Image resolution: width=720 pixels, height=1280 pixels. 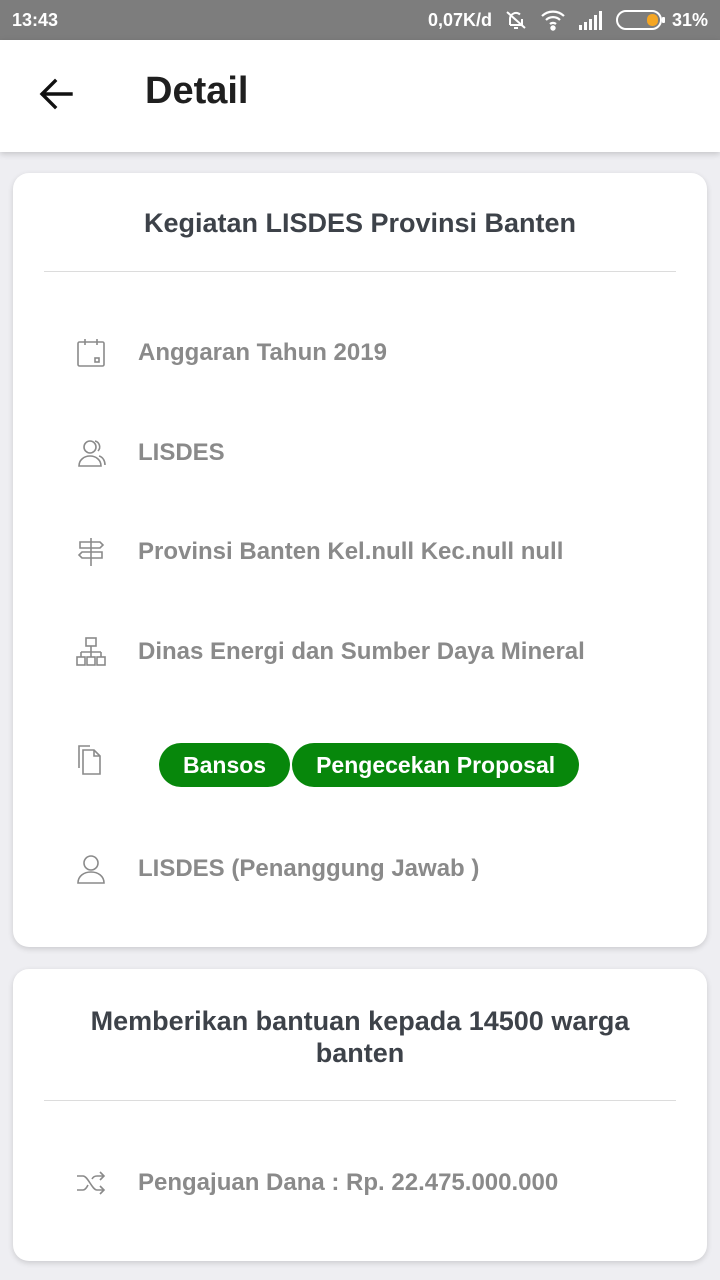 I want to click on program-text: LISDES, so click(x=181, y=452).